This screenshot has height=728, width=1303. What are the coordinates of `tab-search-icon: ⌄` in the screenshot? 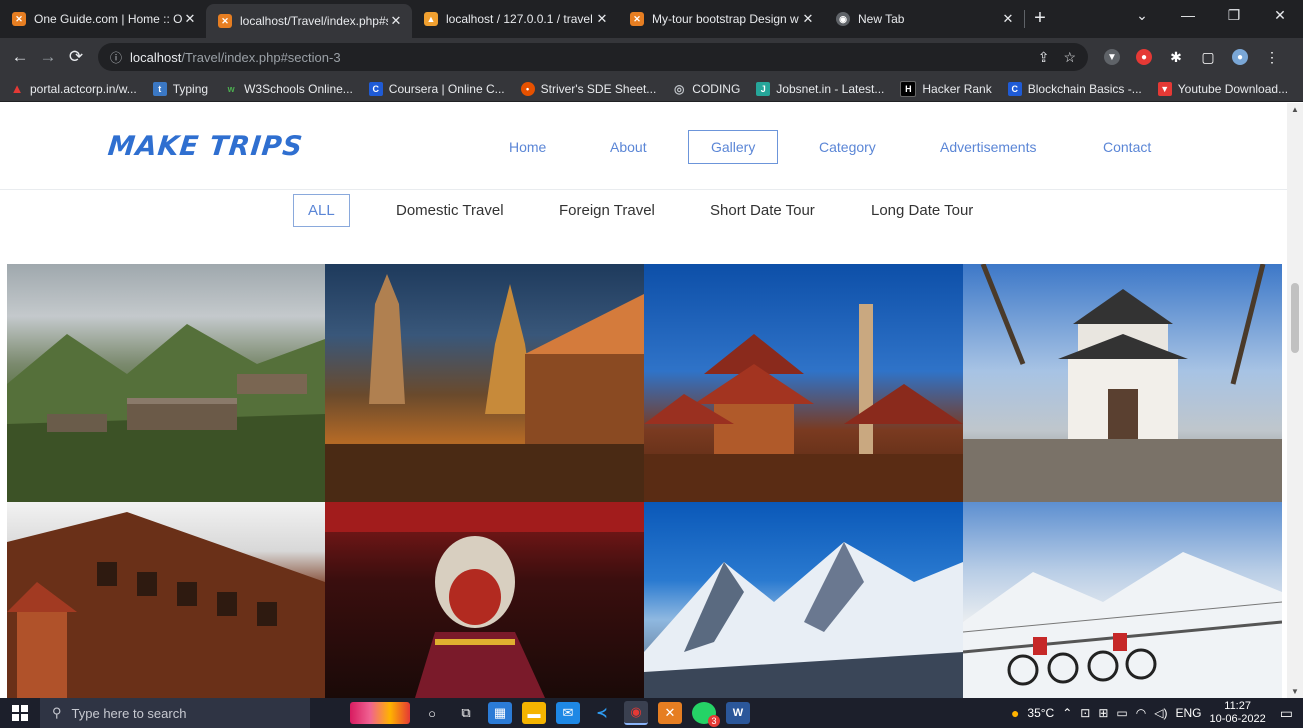 It's located at (1142, 15).